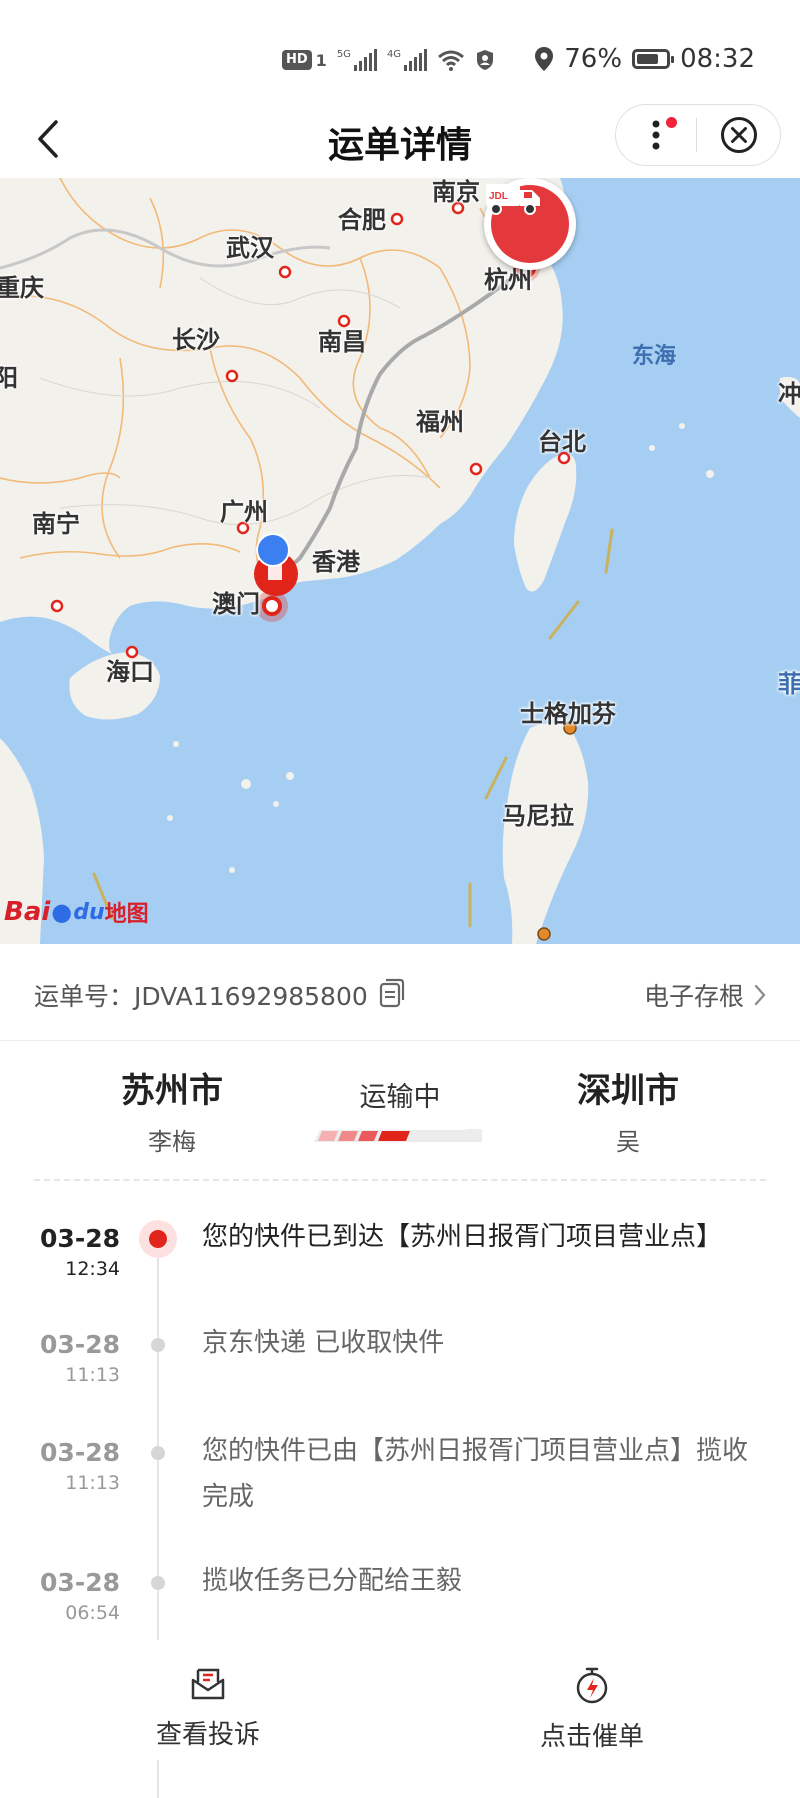  What do you see at coordinates (400, 1097) in the screenshot?
I see `shipping-status: 运输中` at bounding box center [400, 1097].